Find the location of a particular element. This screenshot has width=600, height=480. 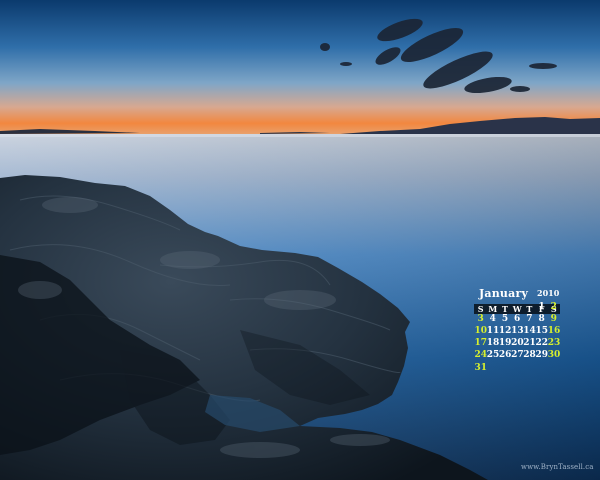

calendar-day: 7 is located at coordinates (529, 319).